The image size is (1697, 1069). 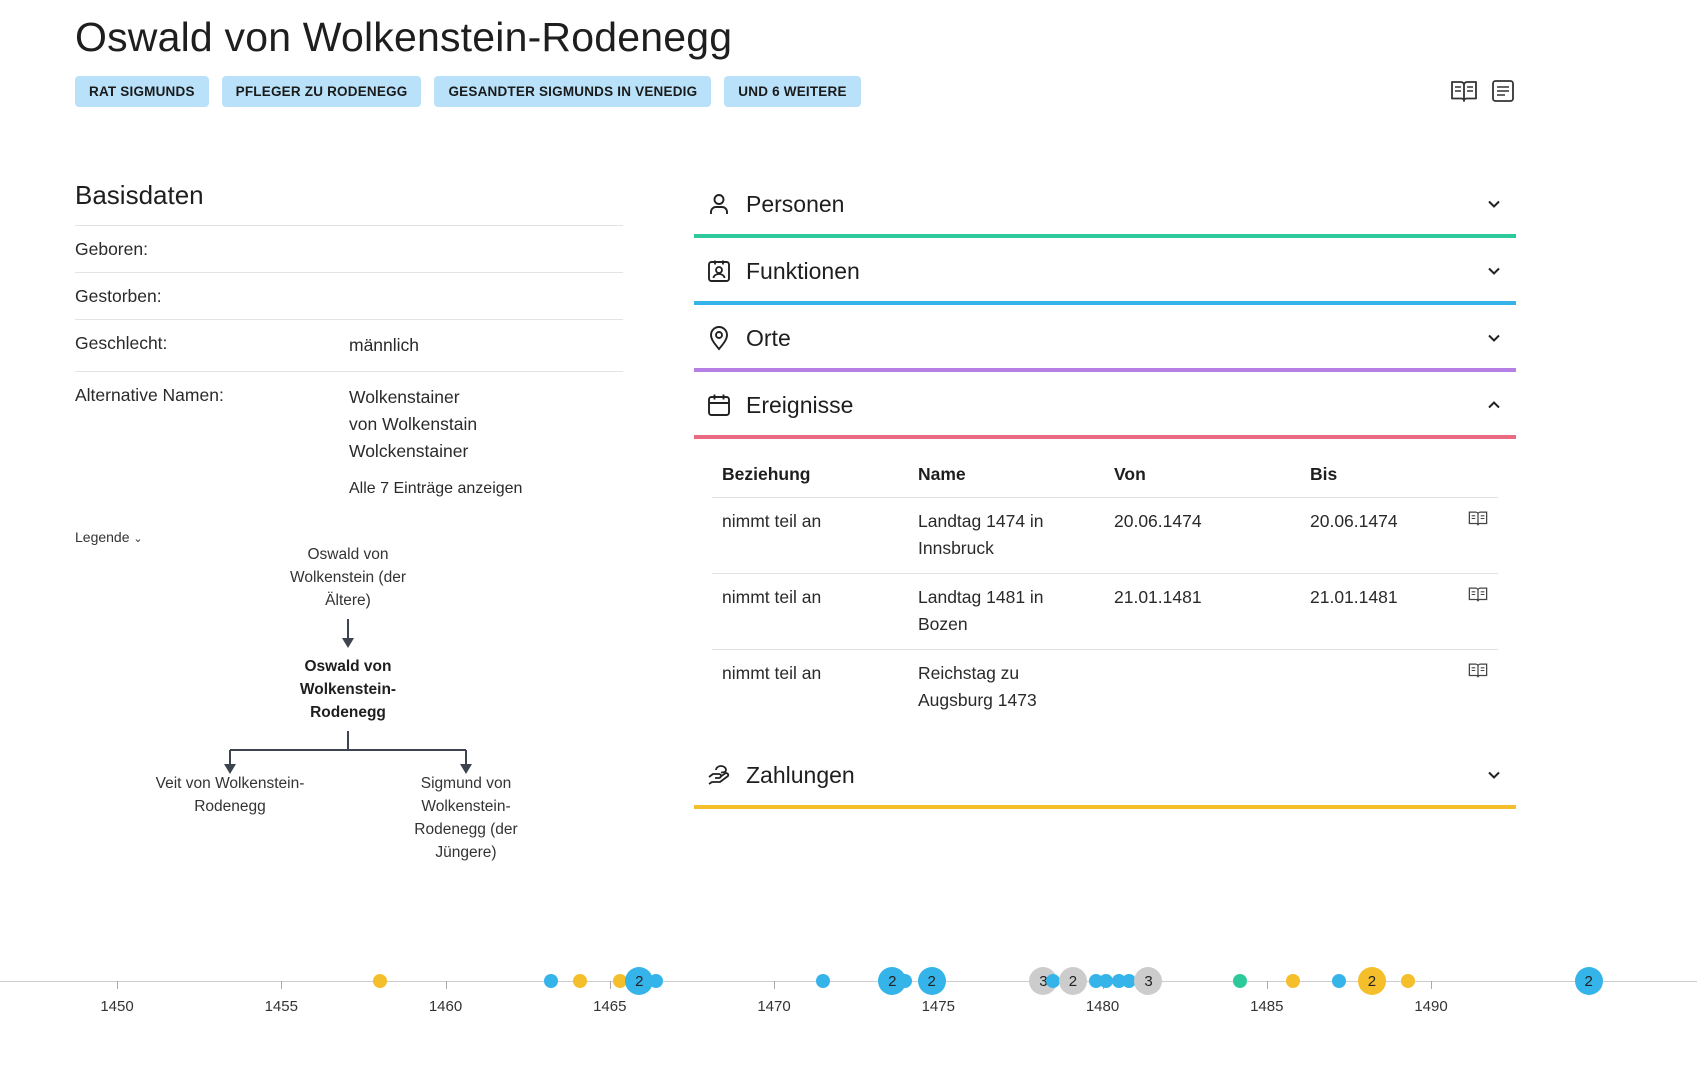 What do you see at coordinates (1105, 338) in the screenshot?
I see `accordion-header-orte: Orte` at bounding box center [1105, 338].